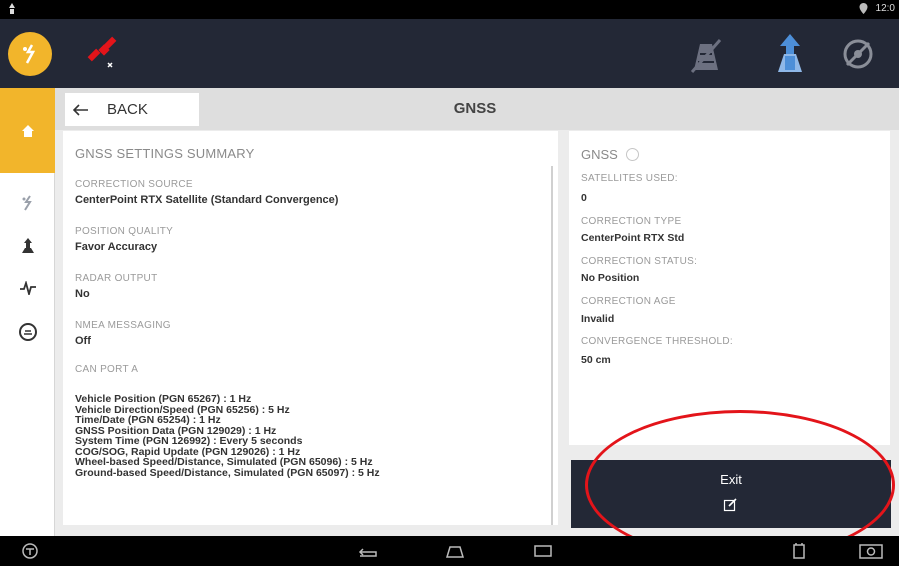 This screenshot has height=566, width=899. Describe the element at coordinates (610, 278) in the screenshot. I see `correction-status-value: No Position` at that location.